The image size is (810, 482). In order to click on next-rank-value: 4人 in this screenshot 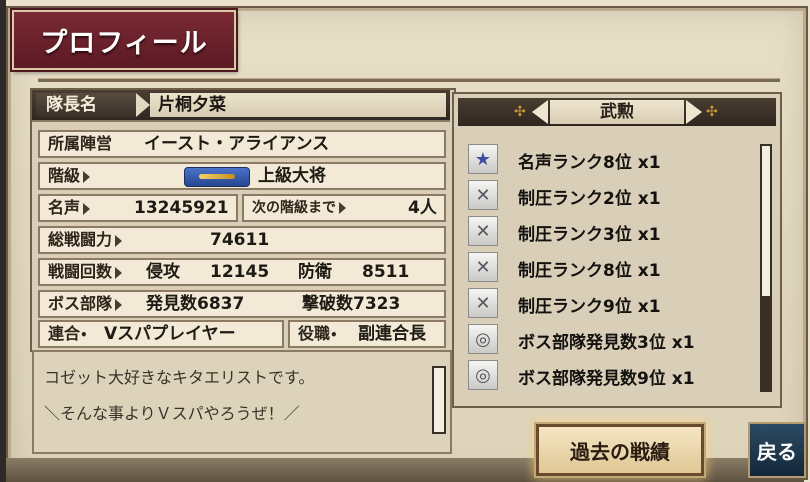, I will do `click(422, 208)`.